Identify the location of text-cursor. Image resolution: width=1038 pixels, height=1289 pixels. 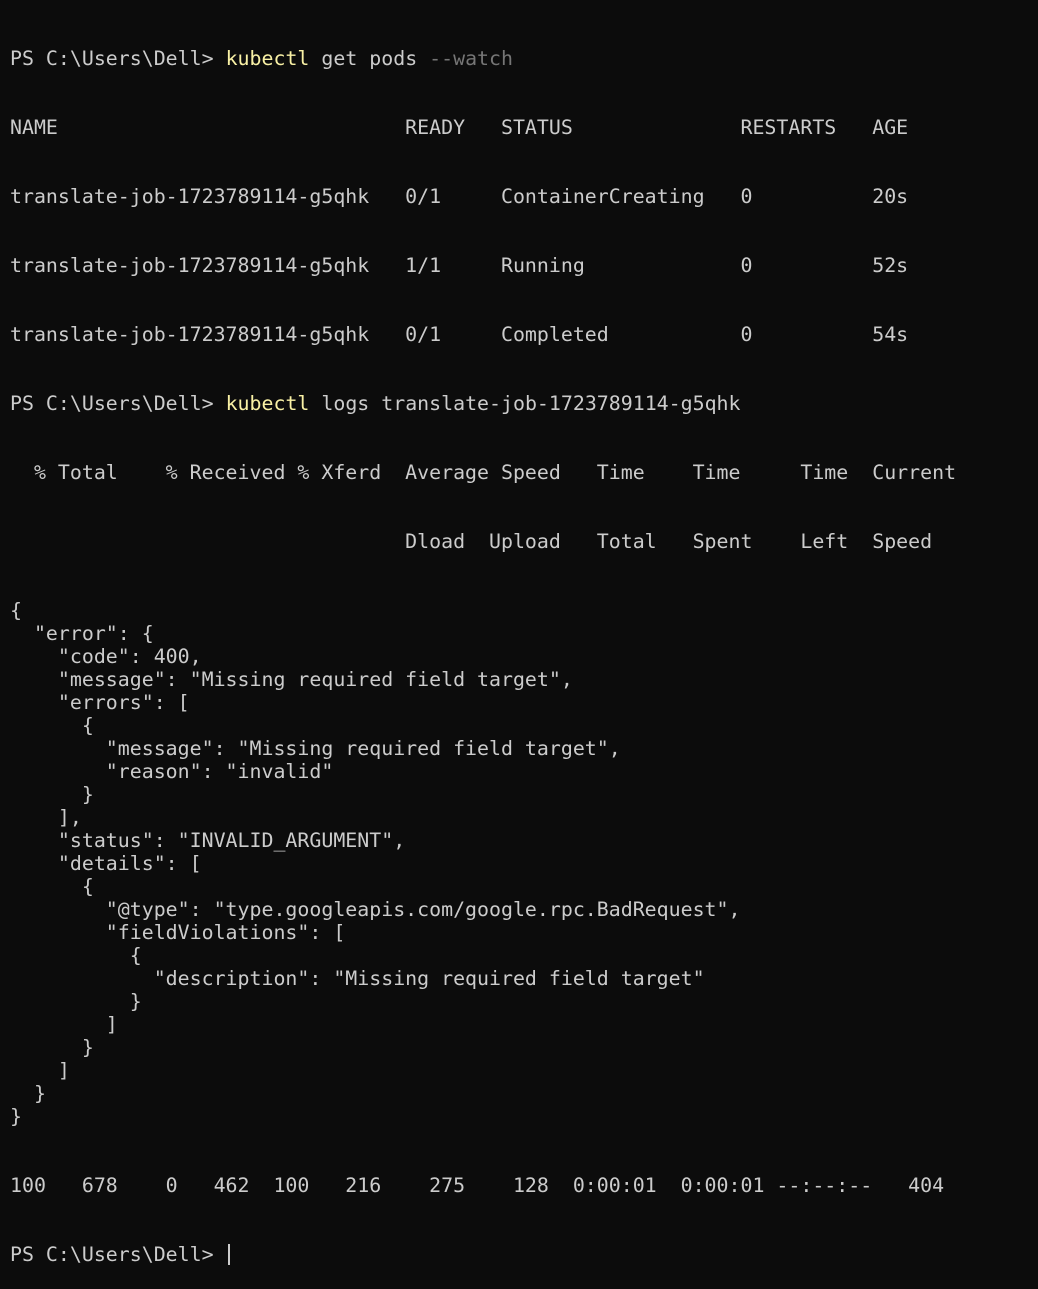
(228, 1254).